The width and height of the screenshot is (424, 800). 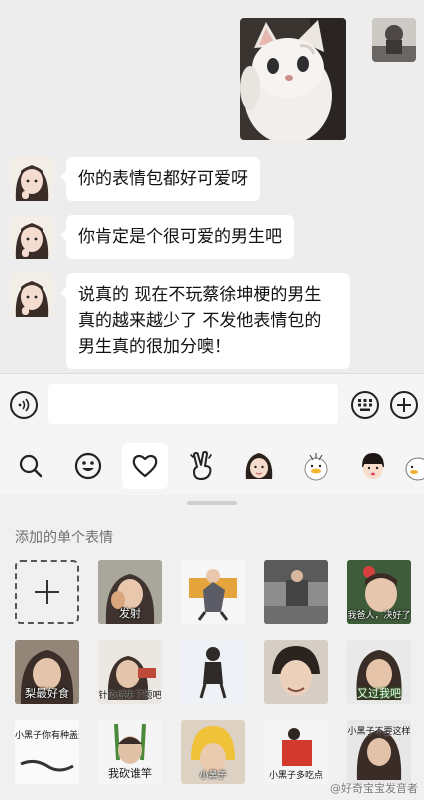 I want to click on smiley-icon, so click(x=88, y=466).